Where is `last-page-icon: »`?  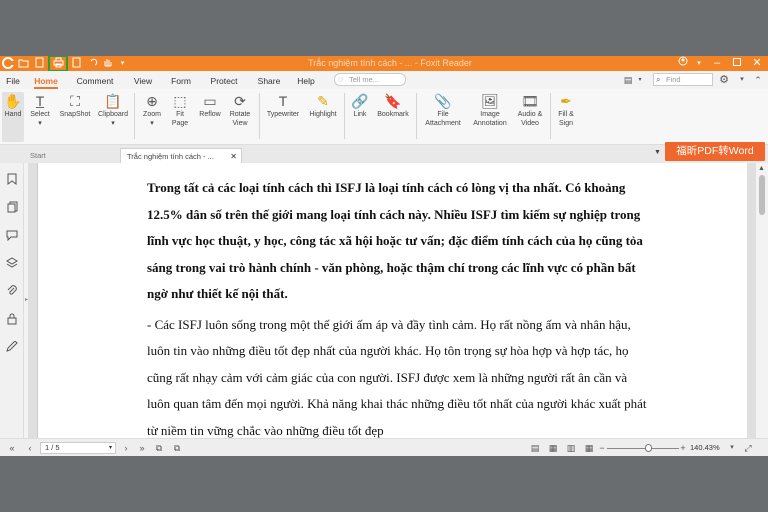 last-page-icon: » is located at coordinates (142, 448).